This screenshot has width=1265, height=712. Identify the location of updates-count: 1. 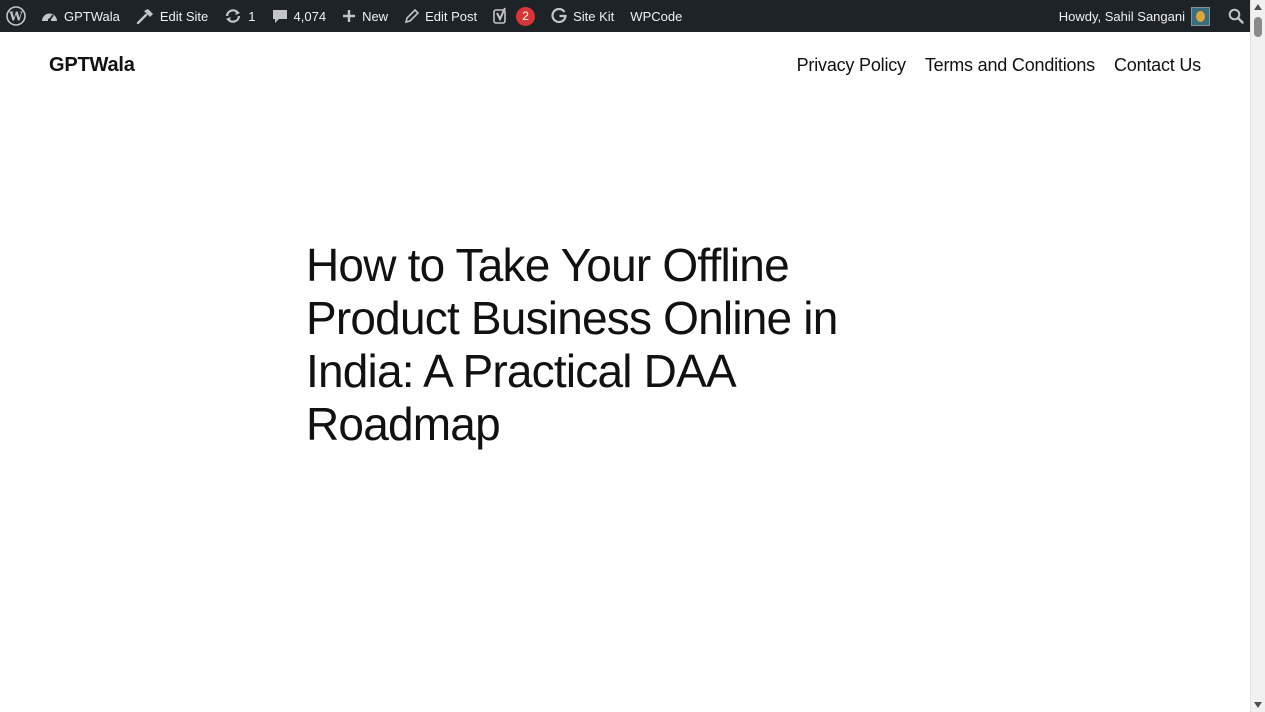
(252, 16).